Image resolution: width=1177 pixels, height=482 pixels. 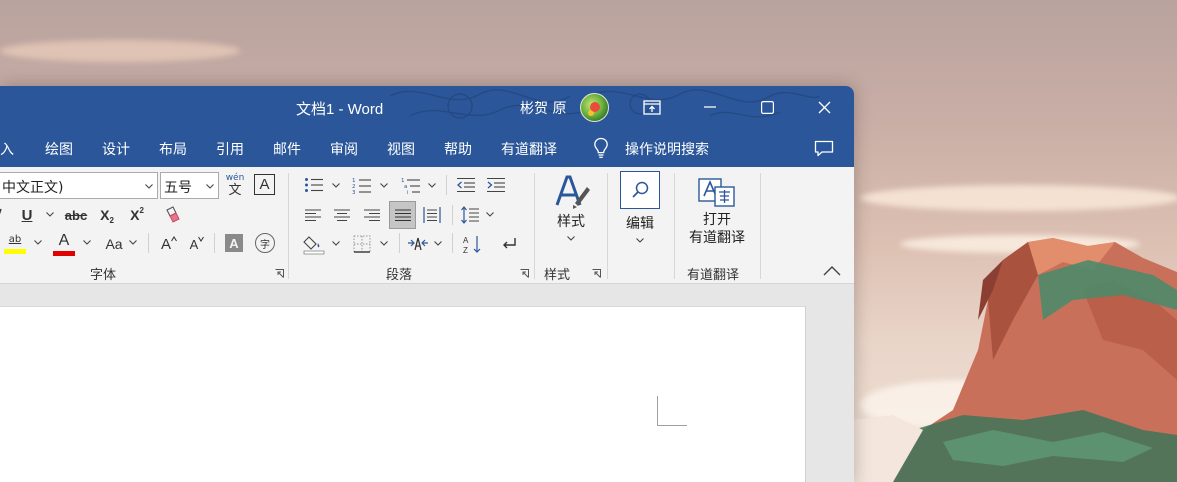 What do you see at coordinates (15, 251) in the screenshot?
I see `highlight-color-swatch` at bounding box center [15, 251].